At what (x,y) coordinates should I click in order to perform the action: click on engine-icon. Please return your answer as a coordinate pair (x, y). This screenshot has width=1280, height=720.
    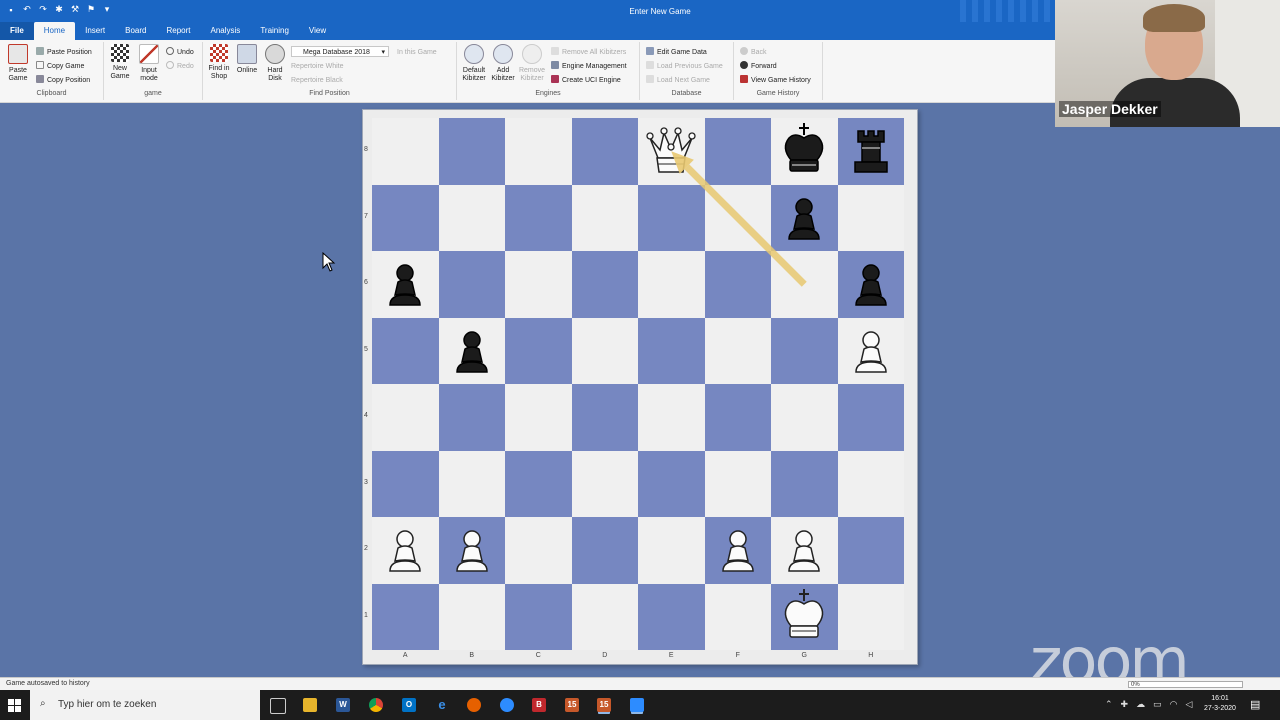
    Looking at the image, I should click on (555, 65).